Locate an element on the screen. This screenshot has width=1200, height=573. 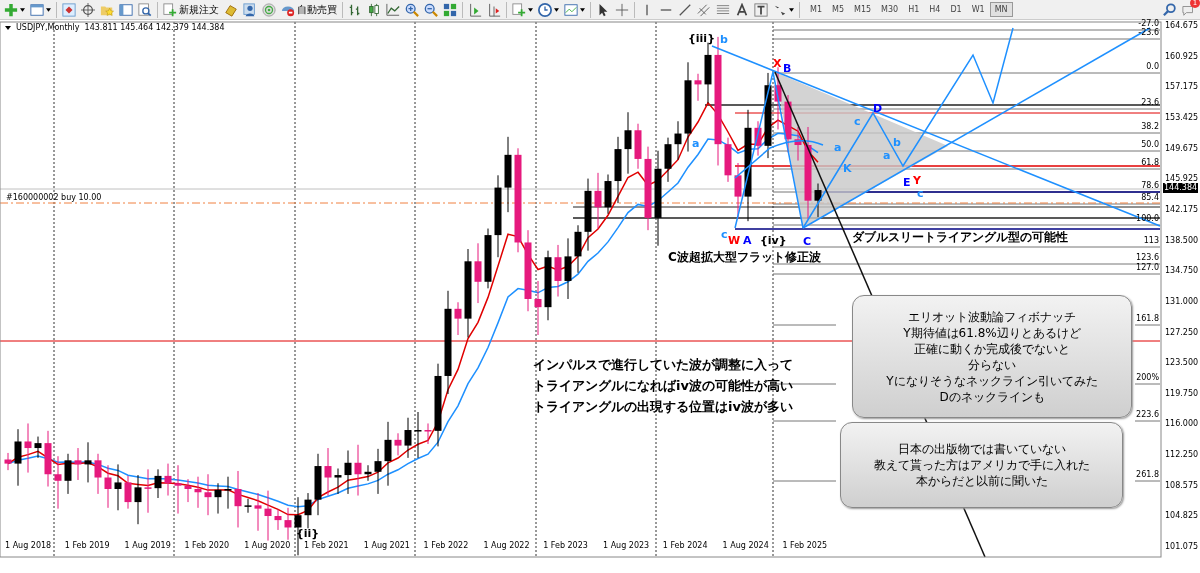
fibonacci-level-label: 161.8 is located at coordinates (1147, 319).